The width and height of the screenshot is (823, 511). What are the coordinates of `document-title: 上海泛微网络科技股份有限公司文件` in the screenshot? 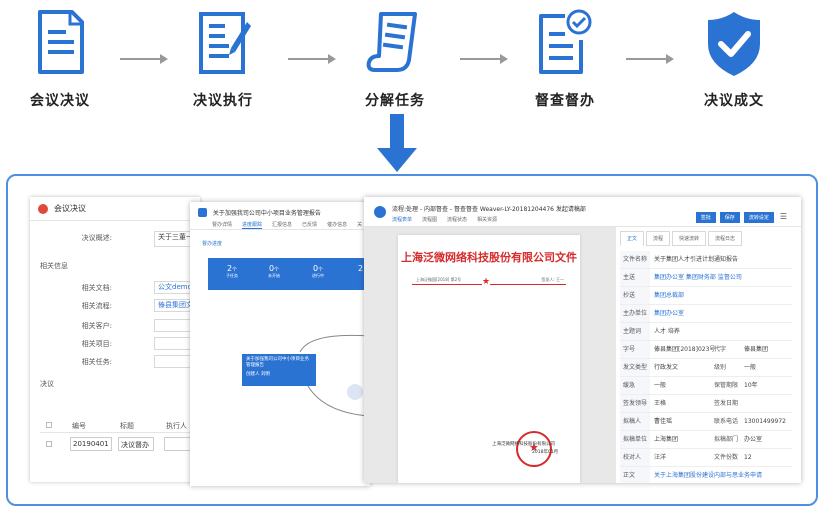 It's located at (489, 257).